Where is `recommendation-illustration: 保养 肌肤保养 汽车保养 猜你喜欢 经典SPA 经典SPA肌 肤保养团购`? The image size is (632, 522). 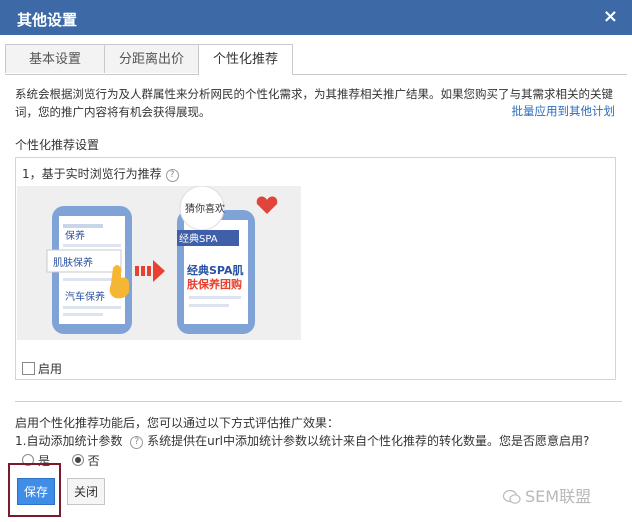 recommendation-illustration: 保养 肌肤保养 汽车保养 猜你喜欢 经典SPA 经典SPA肌 肤保养团购 is located at coordinates (159, 262).